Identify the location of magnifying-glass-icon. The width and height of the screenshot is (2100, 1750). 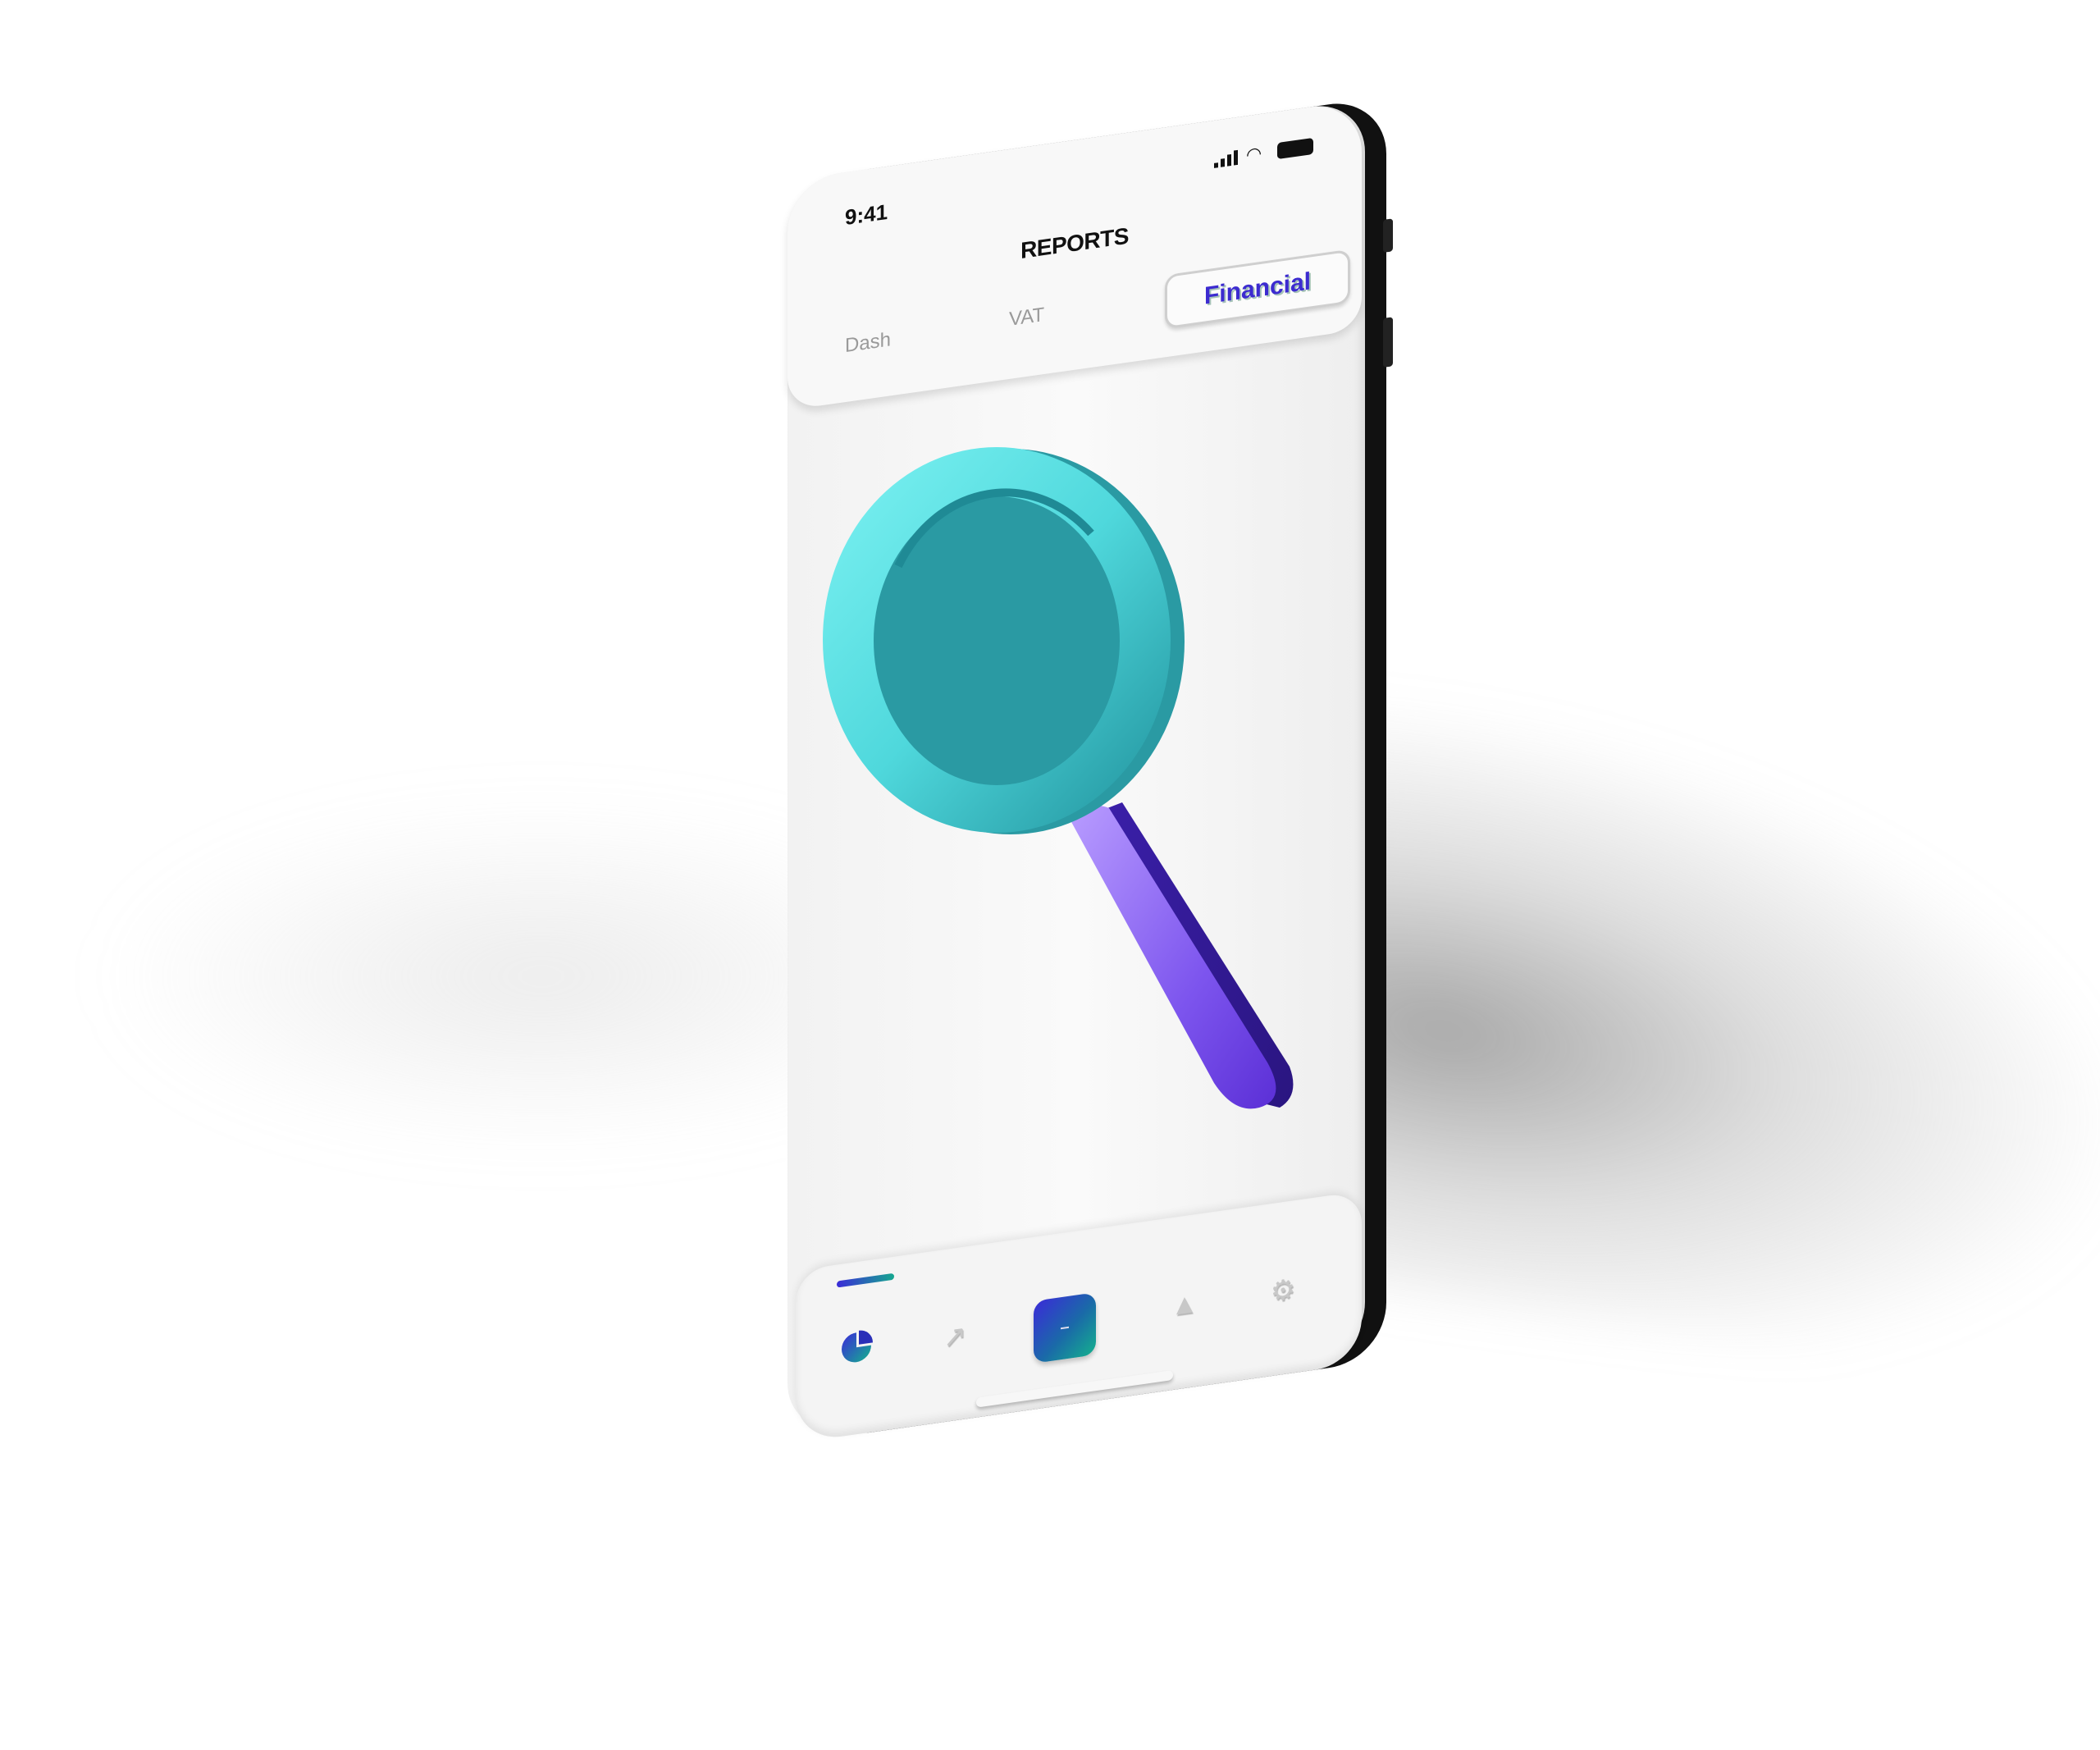
(1059, 778).